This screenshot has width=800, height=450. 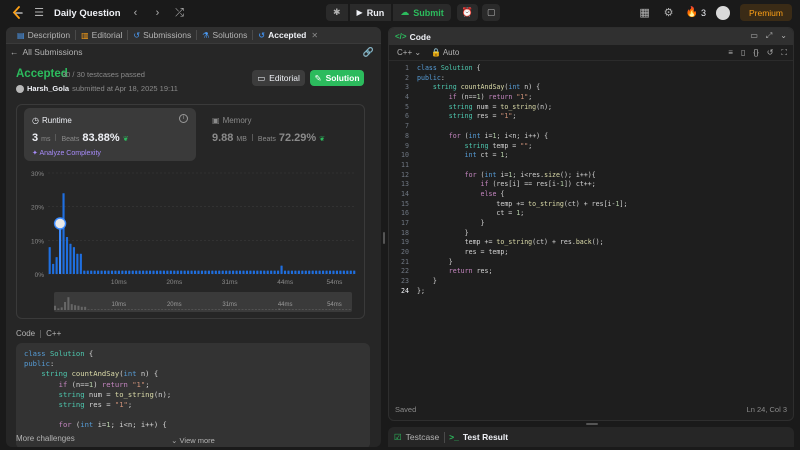 I want to click on prev-problem-icon: ‹, so click(x=136, y=13).